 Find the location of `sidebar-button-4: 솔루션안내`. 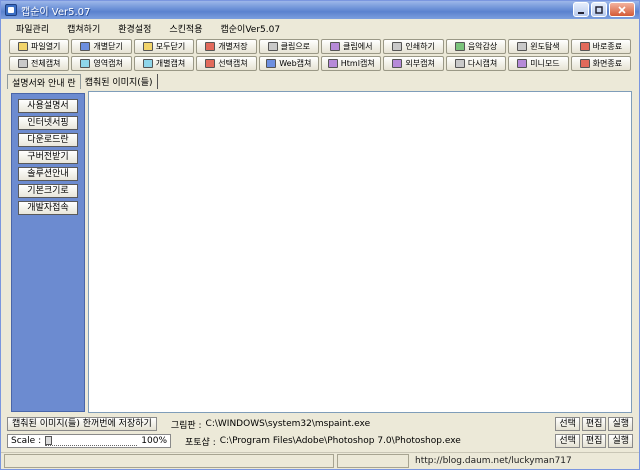

sidebar-button-4: 솔루션안내 is located at coordinates (48, 174).